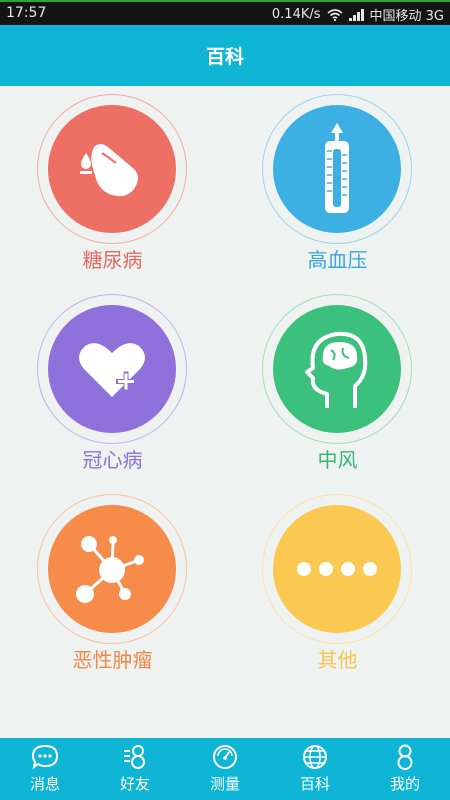 The width and height of the screenshot is (450, 800). What do you see at coordinates (45, 758) in the screenshot?
I see `chat-bubble-icon` at bounding box center [45, 758].